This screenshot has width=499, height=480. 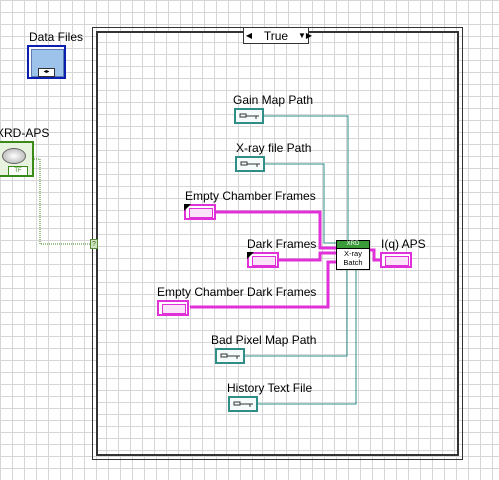 What do you see at coordinates (282, 244) in the screenshot?
I see `dark-frames-label: Dark Frames` at bounding box center [282, 244].